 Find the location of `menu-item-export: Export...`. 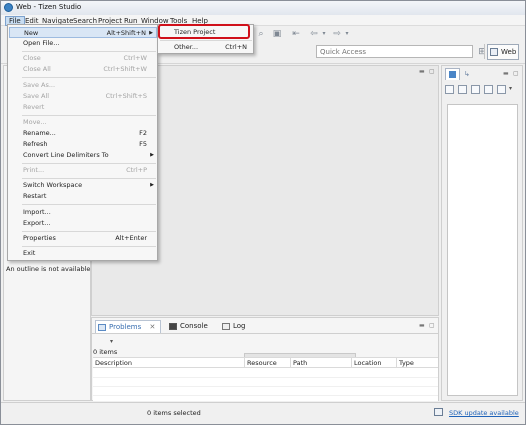

menu-item-export: Export... is located at coordinates (83, 223).